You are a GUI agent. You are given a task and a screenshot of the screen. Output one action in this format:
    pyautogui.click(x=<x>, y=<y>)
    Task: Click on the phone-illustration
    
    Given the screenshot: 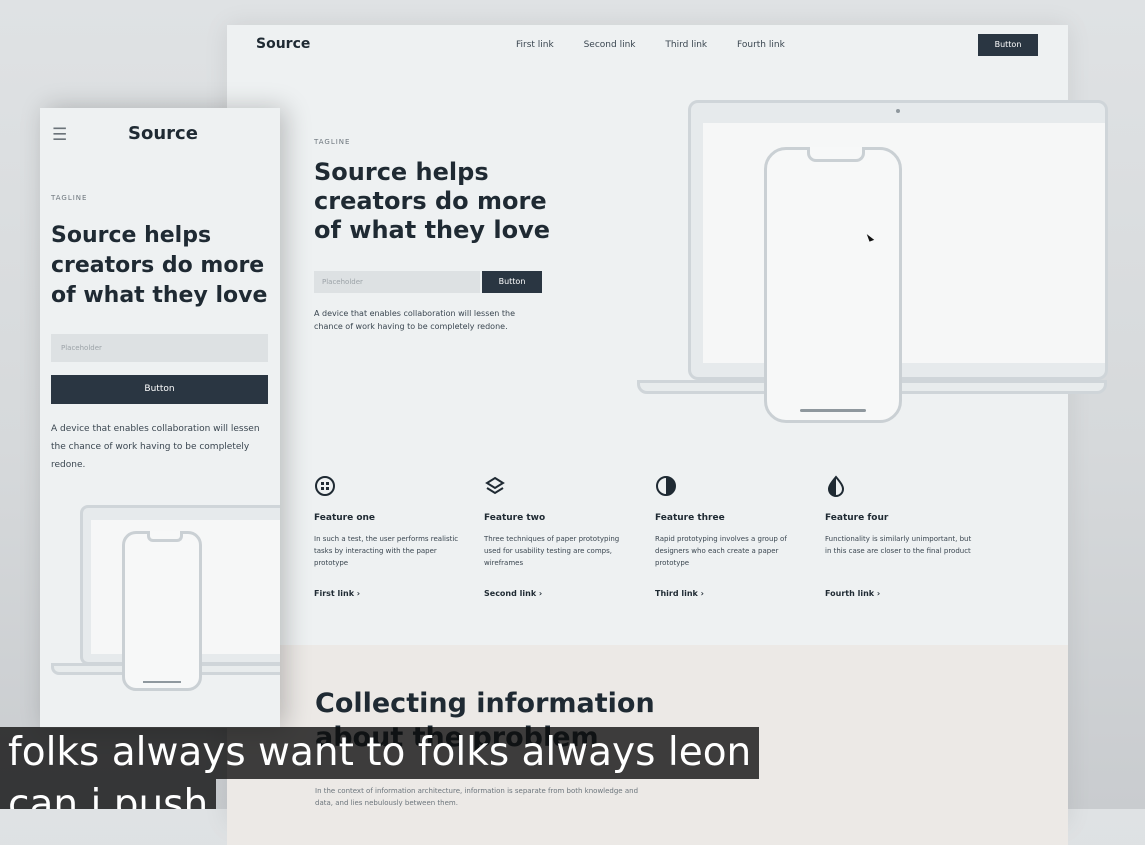 What is the action you would take?
    pyautogui.click(x=833, y=285)
    